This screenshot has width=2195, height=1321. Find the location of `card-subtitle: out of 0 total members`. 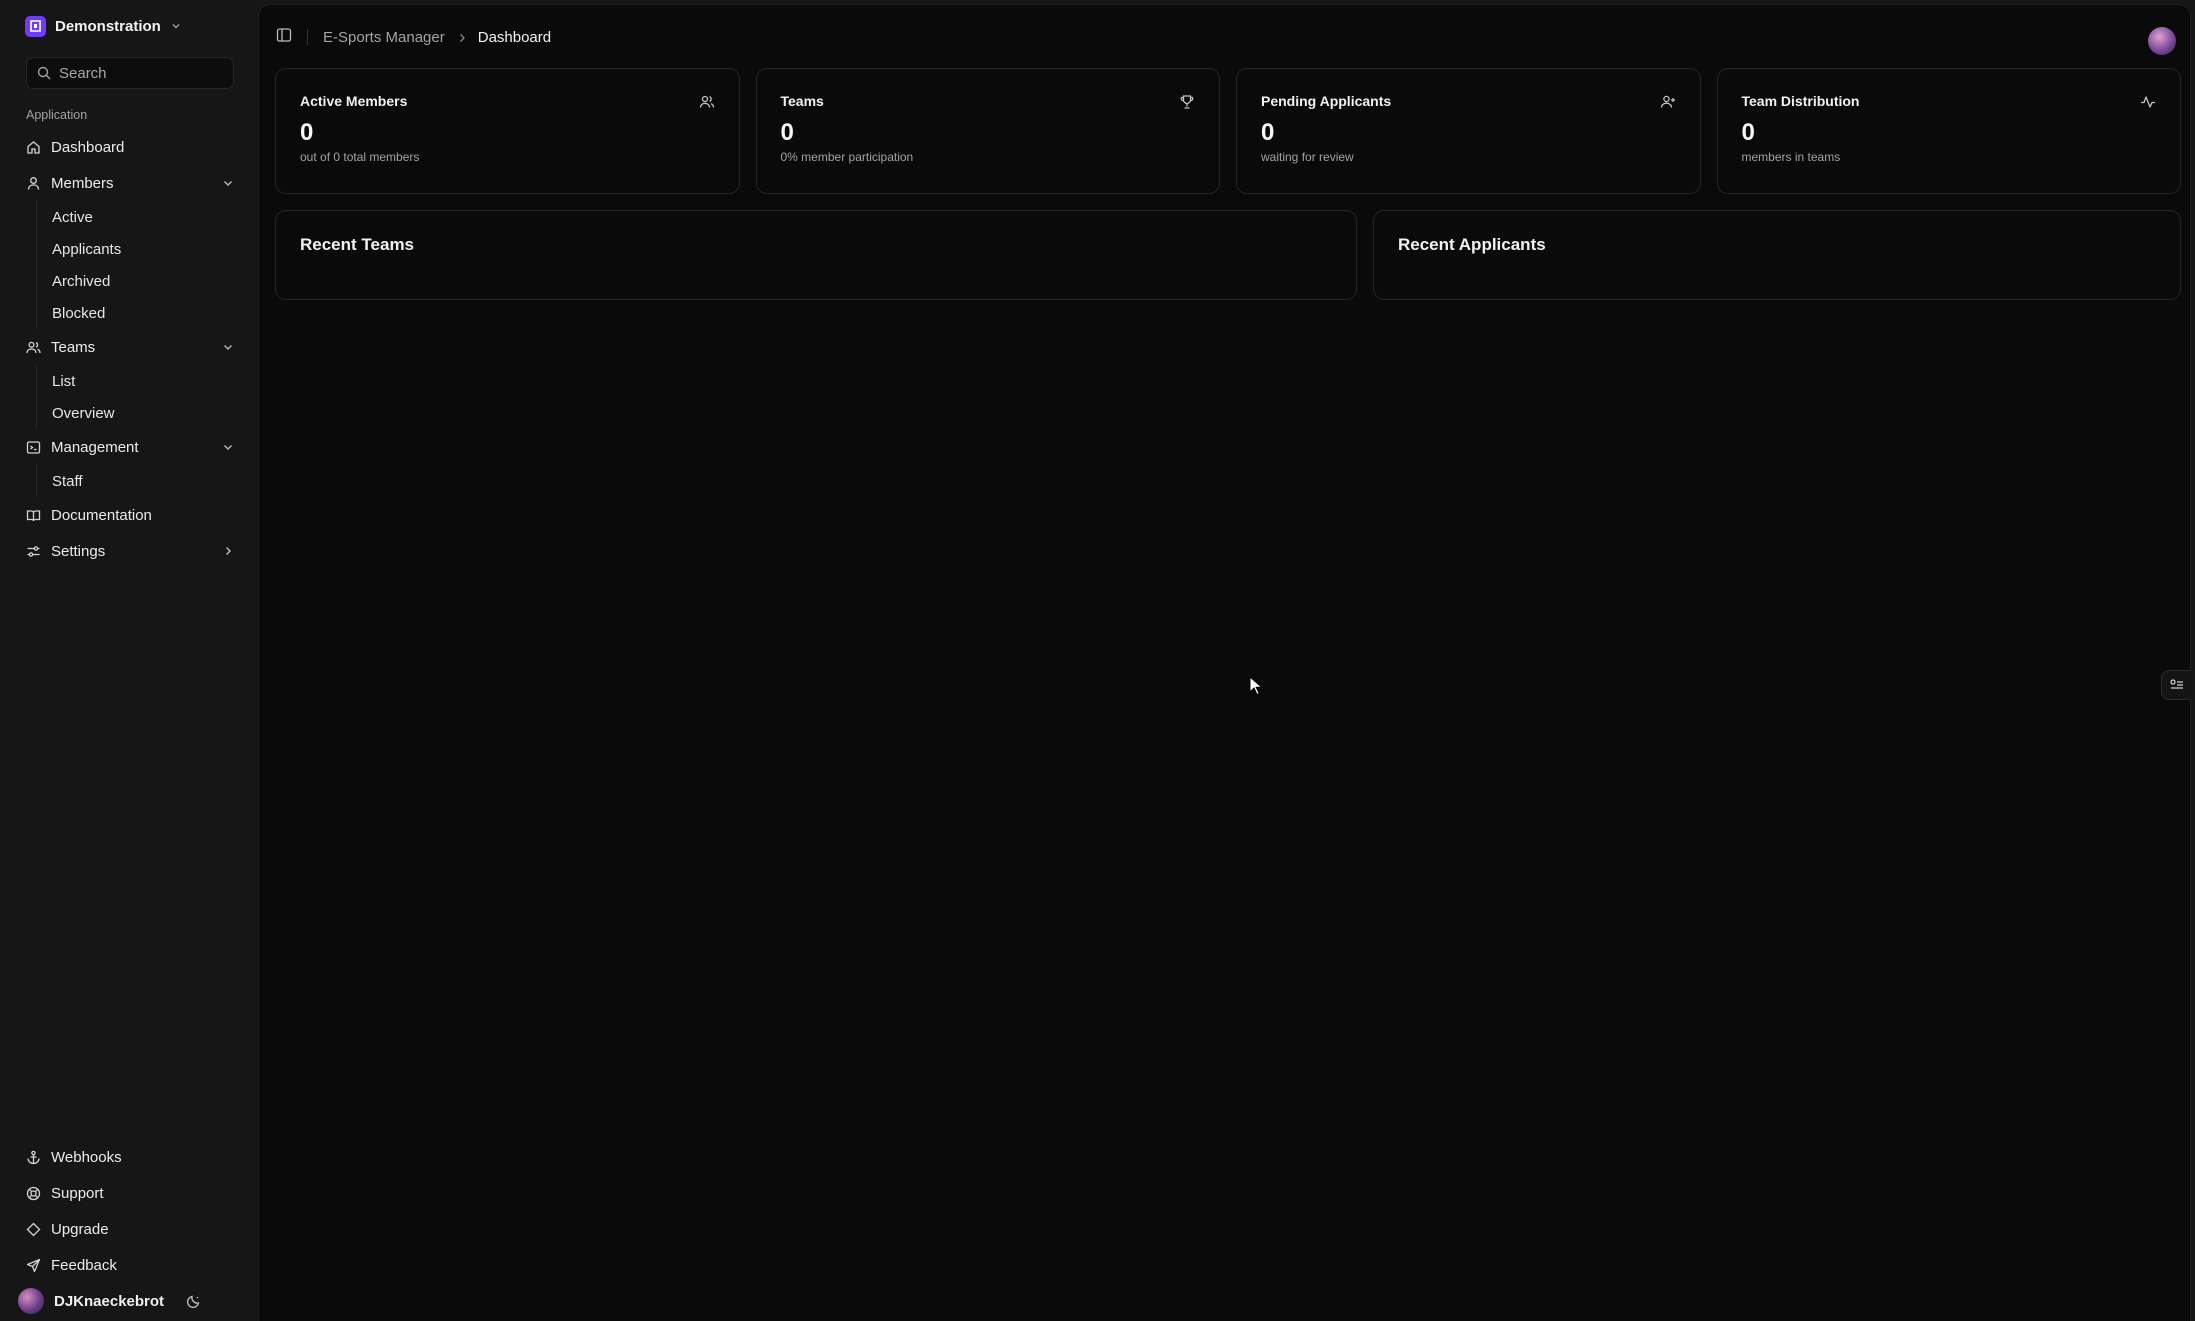

card-subtitle: out of 0 total members is located at coordinates (360, 157).